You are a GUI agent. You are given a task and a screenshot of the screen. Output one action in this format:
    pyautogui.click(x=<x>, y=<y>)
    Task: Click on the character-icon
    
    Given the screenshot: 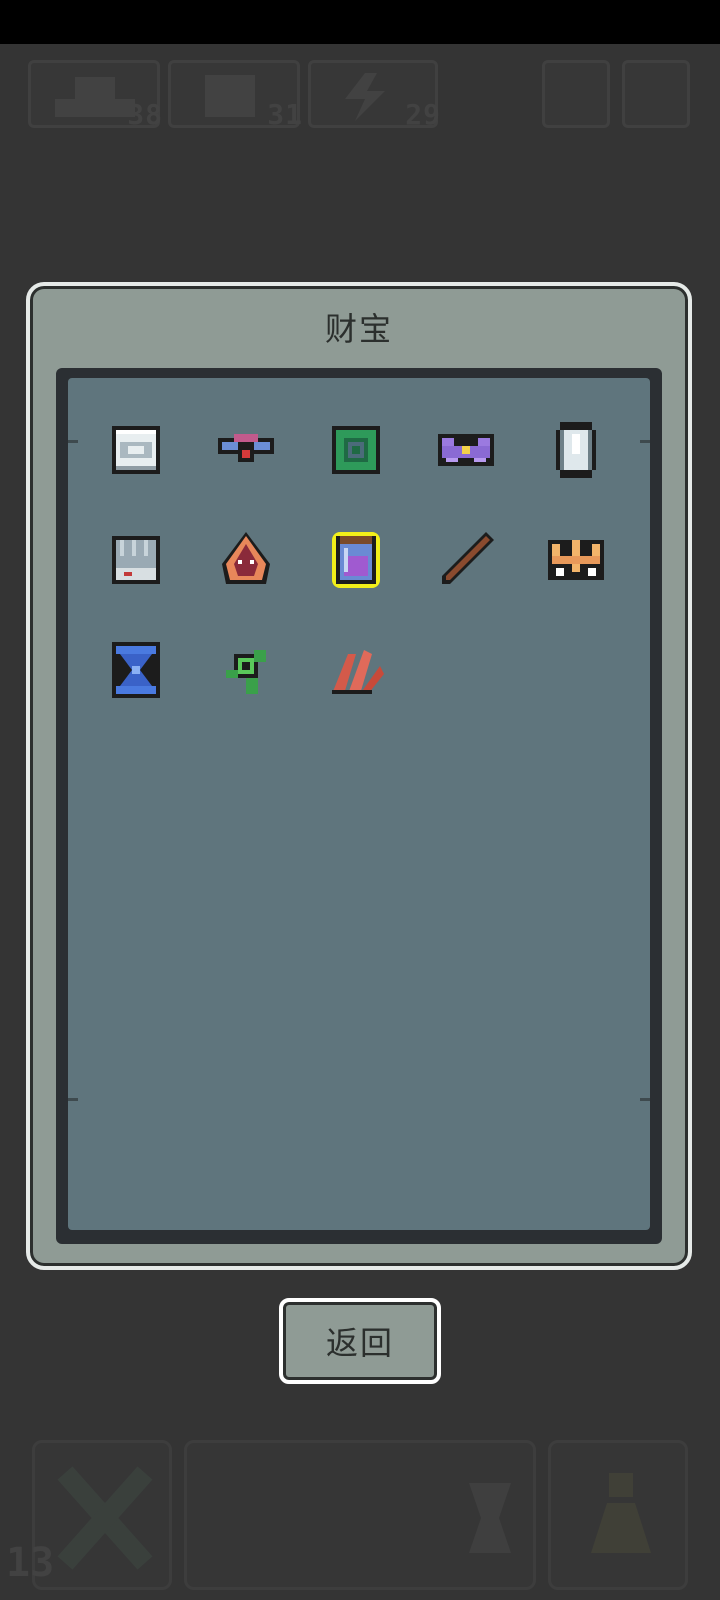 What is the action you would take?
    pyautogui.click(x=621, y=1513)
    